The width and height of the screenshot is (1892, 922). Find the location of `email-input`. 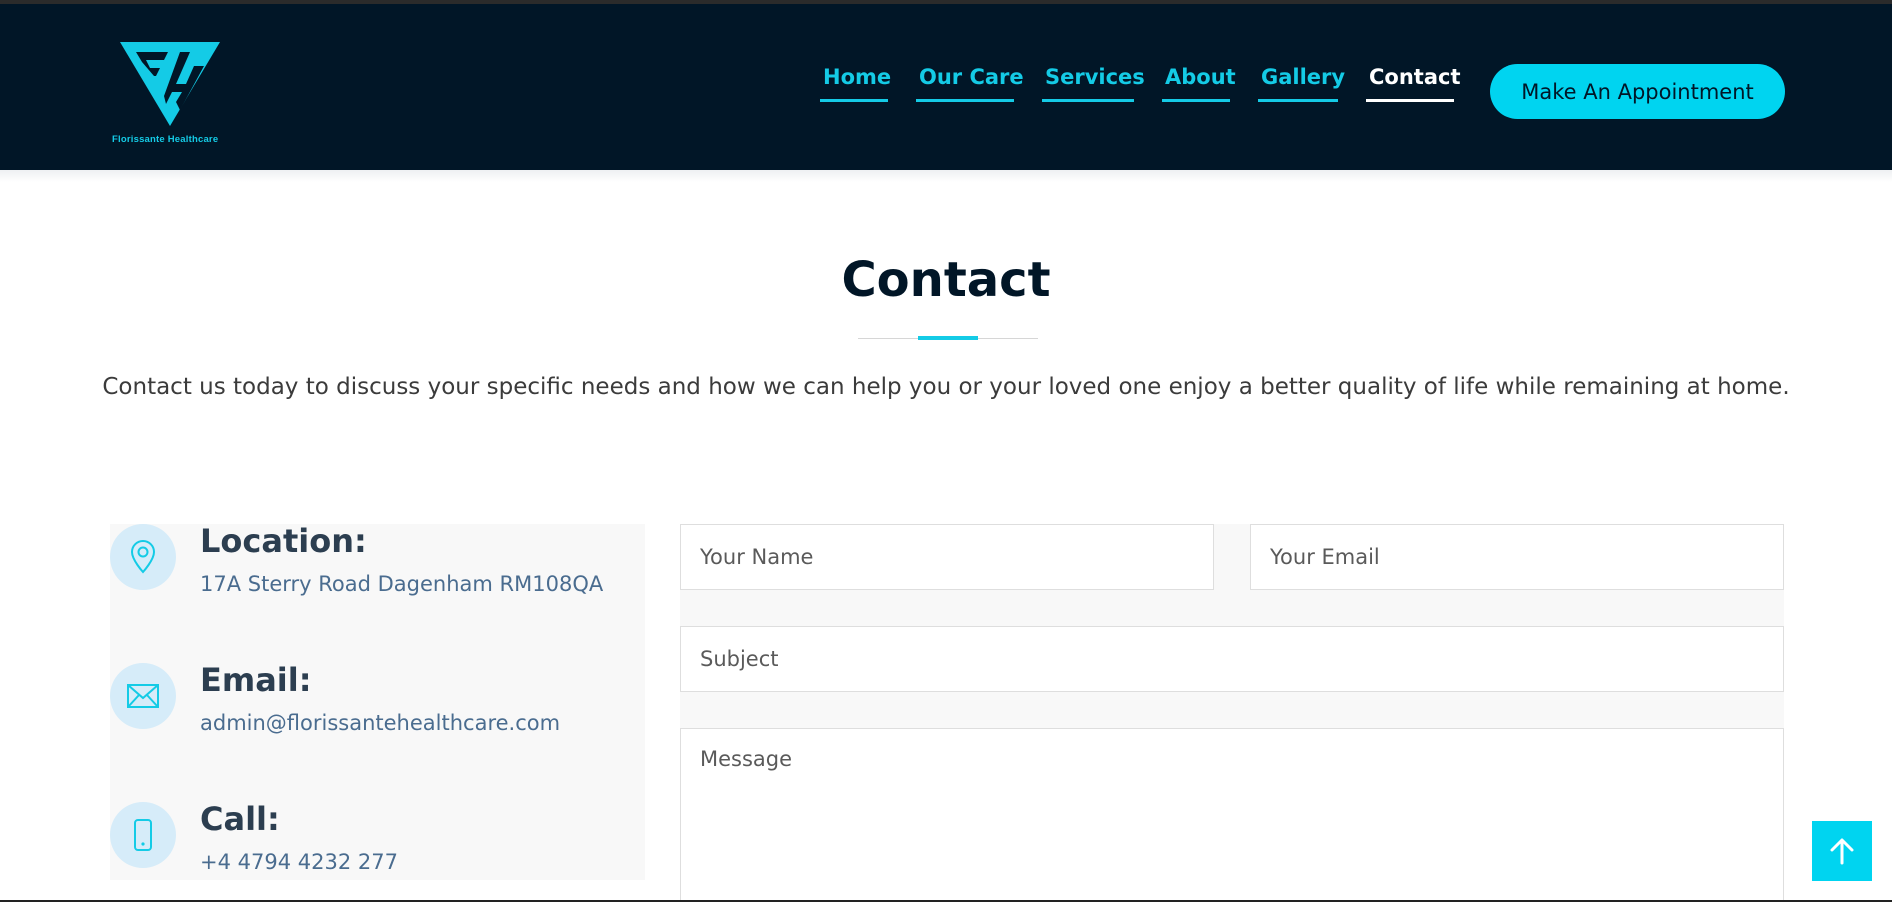

email-input is located at coordinates (1517, 557).